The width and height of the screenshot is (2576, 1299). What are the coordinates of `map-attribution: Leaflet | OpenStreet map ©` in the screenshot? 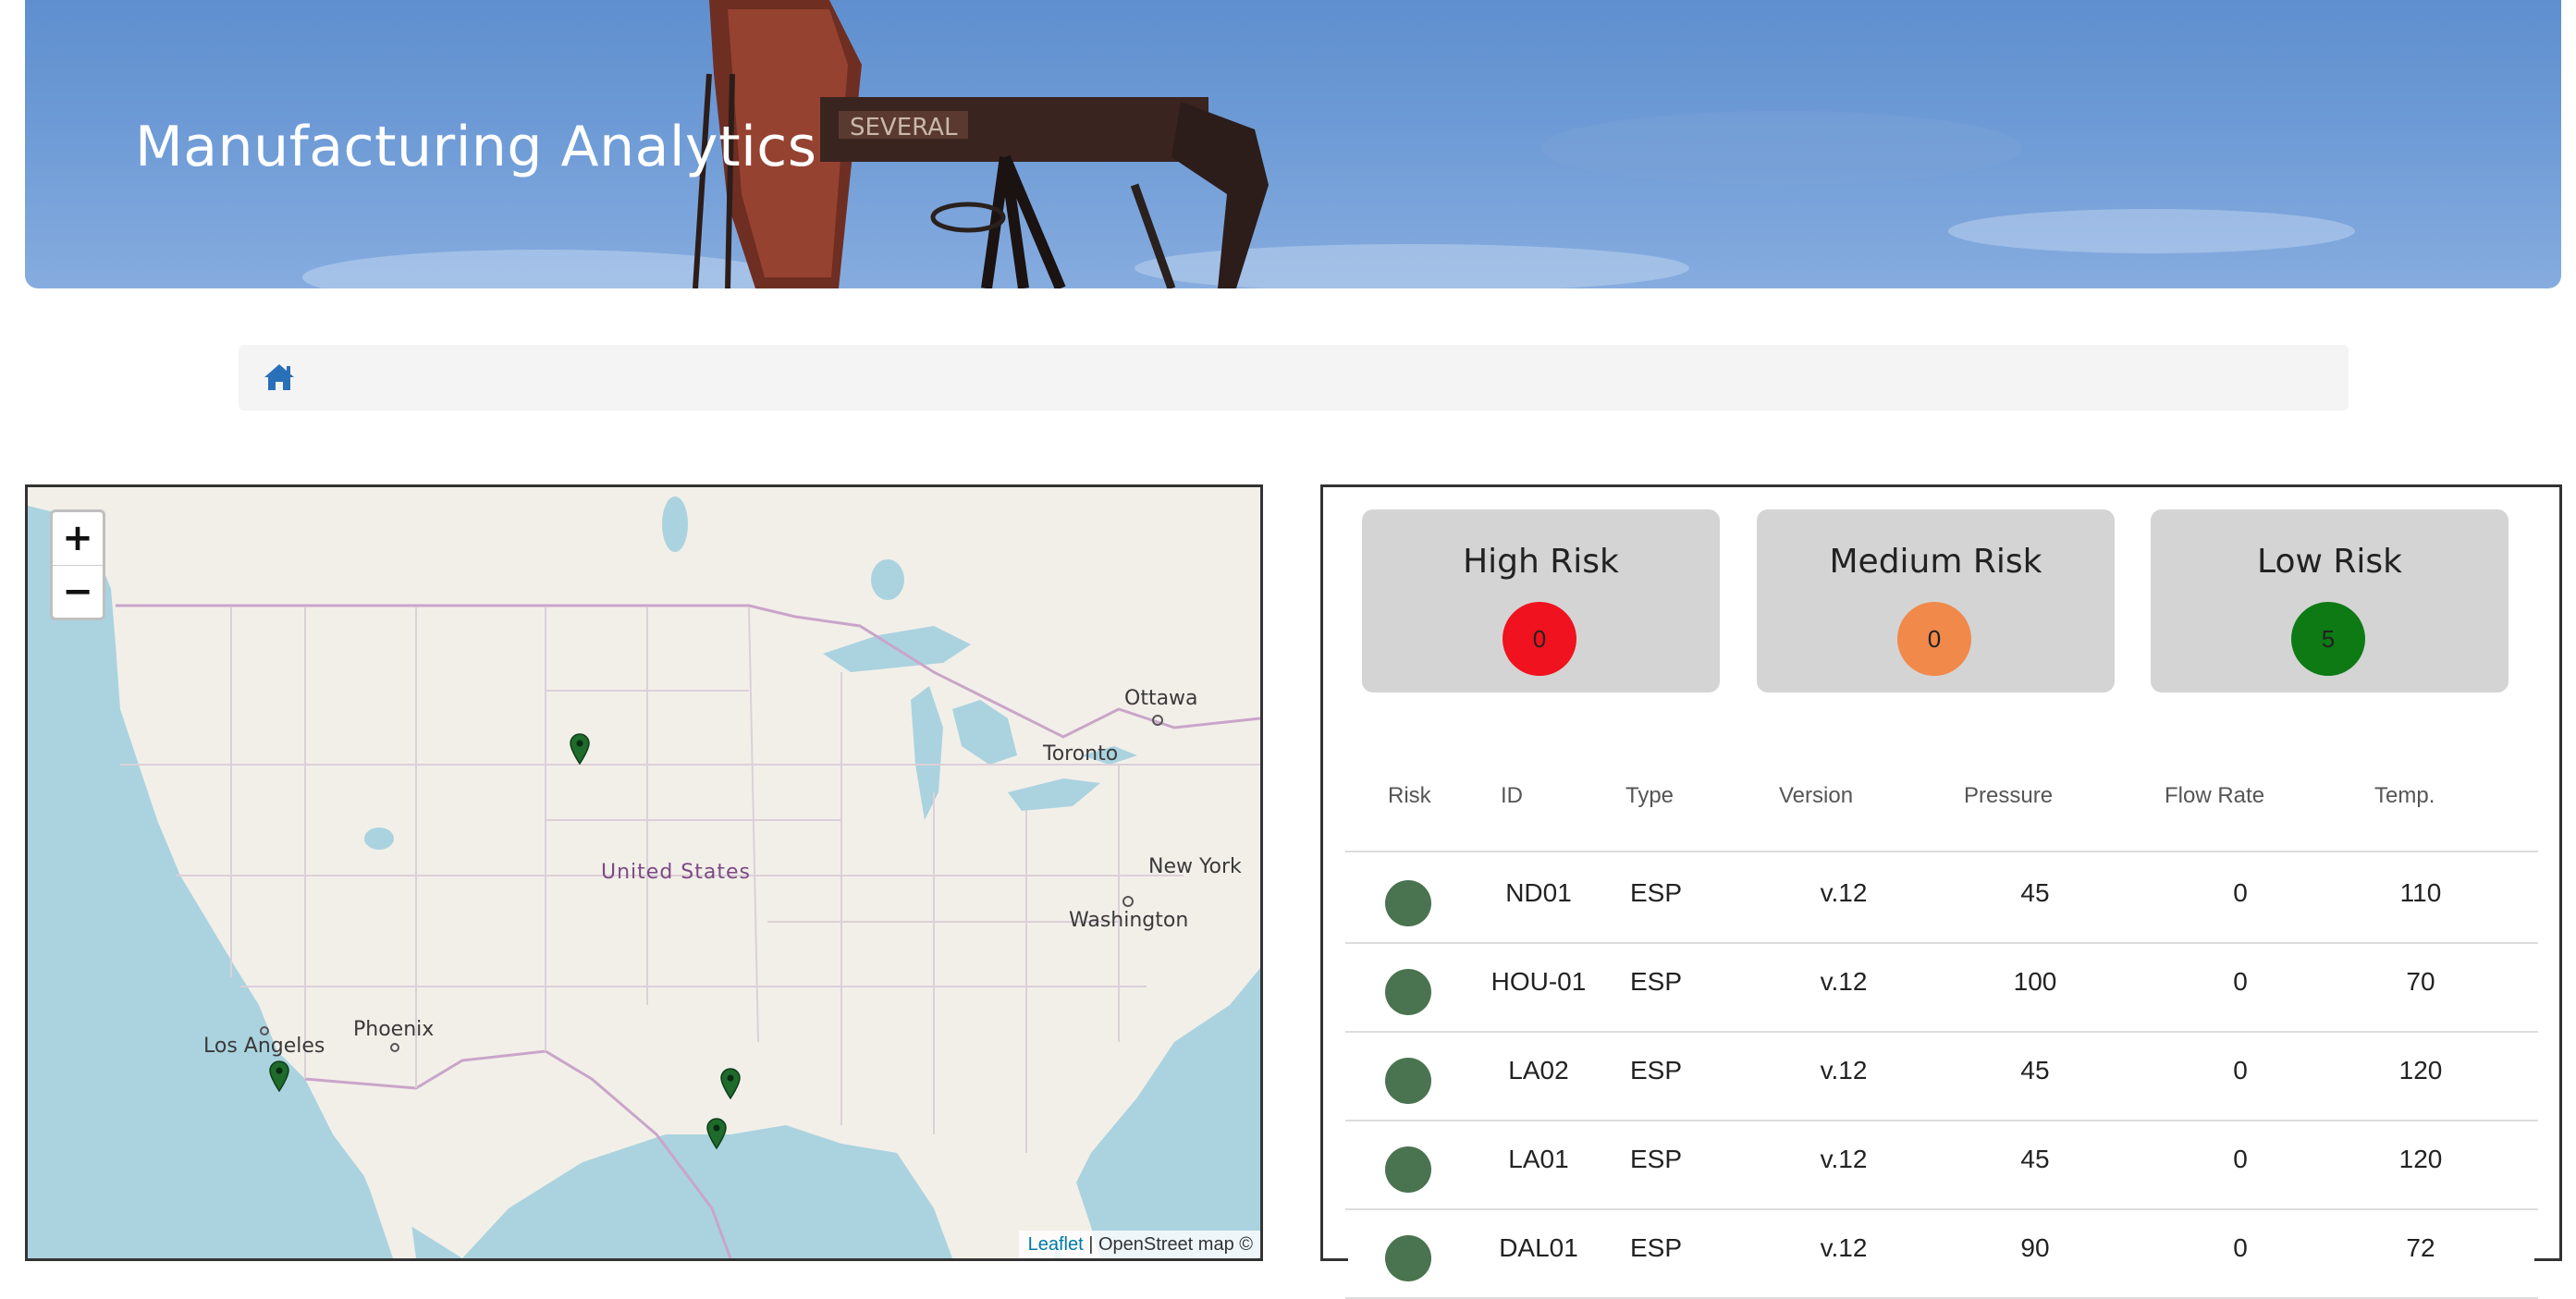 It's located at (1139, 1244).